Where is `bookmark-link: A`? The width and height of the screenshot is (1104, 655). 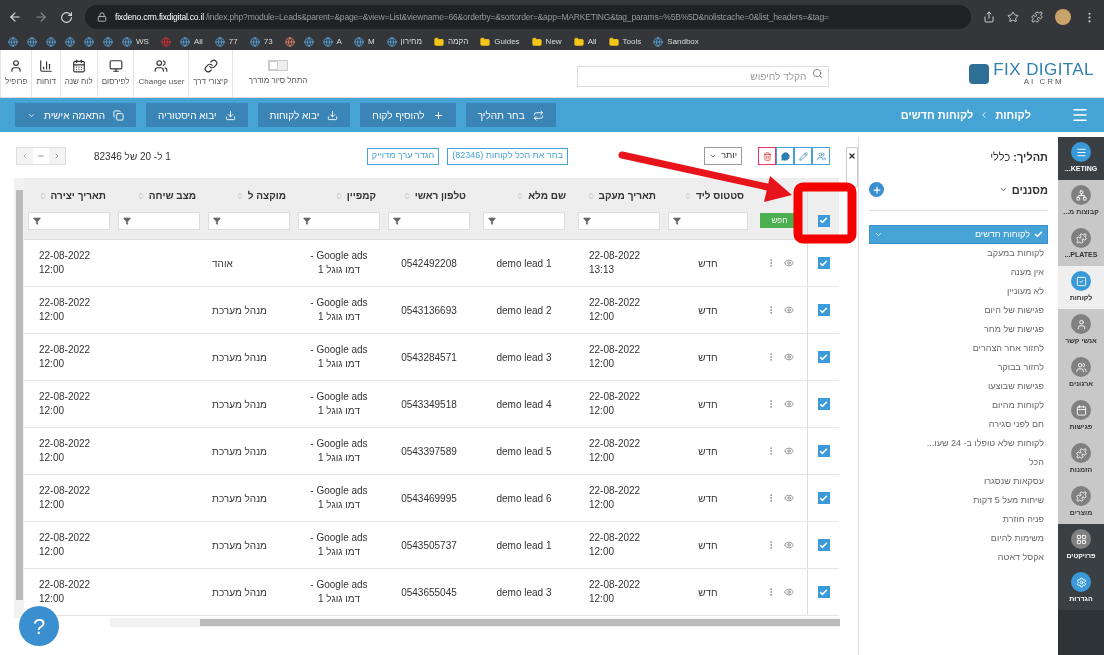 bookmark-link: A is located at coordinates (339, 42).